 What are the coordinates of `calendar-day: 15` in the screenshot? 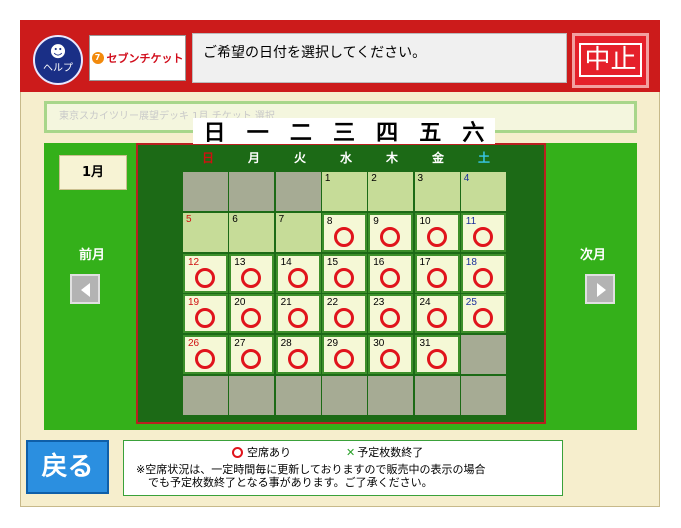 It's located at (344, 273).